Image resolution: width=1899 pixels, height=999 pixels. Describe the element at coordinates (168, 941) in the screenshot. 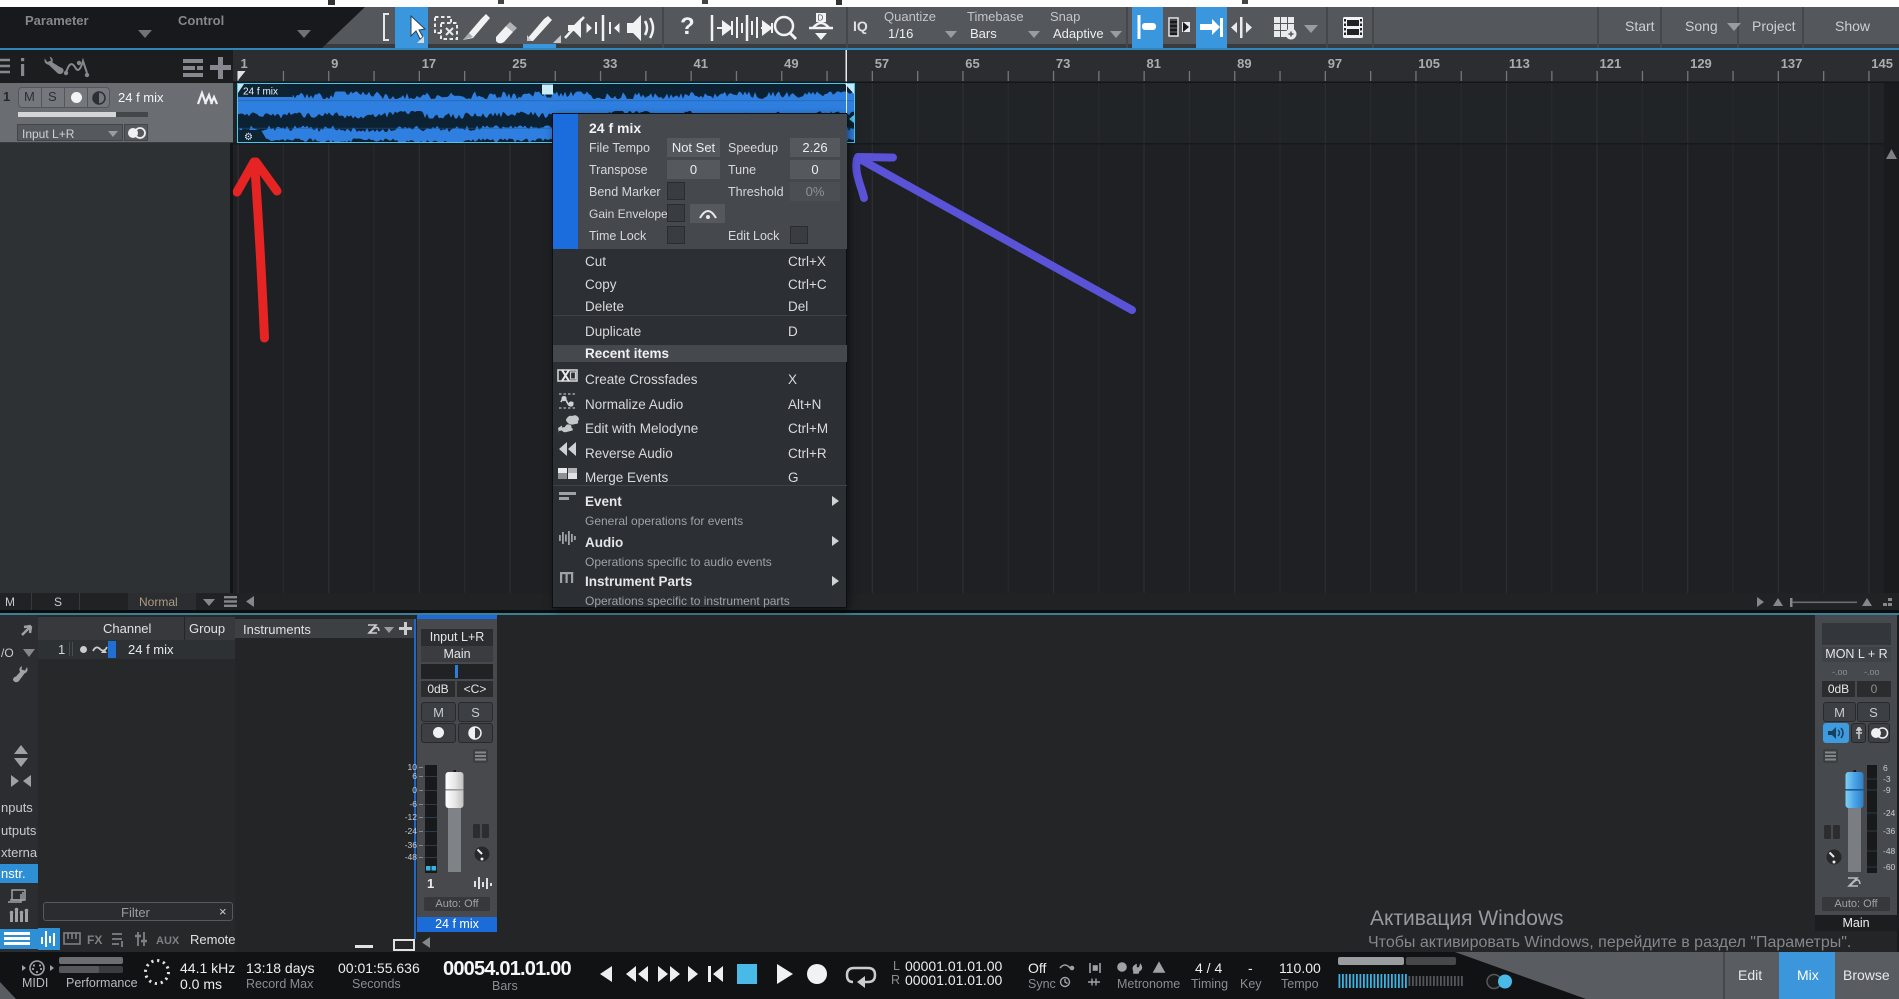

I see `svg-text: AUX` at that location.